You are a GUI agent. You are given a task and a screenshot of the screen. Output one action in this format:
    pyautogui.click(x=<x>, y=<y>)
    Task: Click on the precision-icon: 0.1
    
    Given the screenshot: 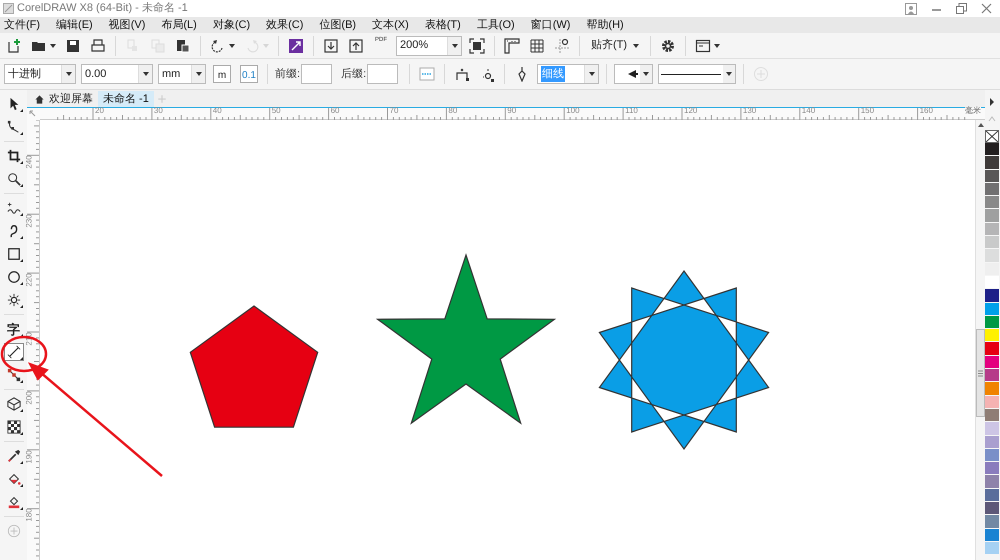 What is the action you would take?
    pyautogui.click(x=249, y=74)
    